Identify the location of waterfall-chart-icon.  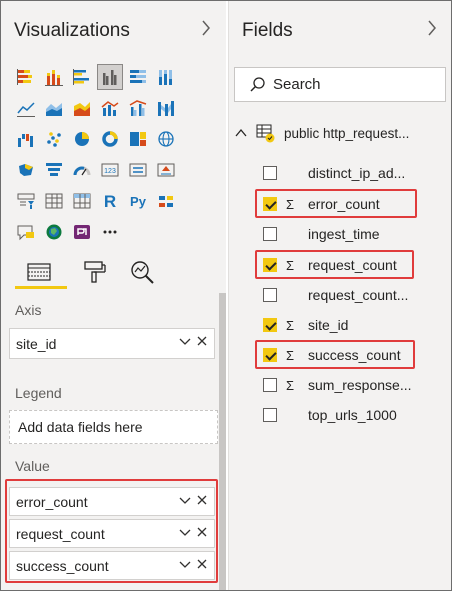
(25, 140).